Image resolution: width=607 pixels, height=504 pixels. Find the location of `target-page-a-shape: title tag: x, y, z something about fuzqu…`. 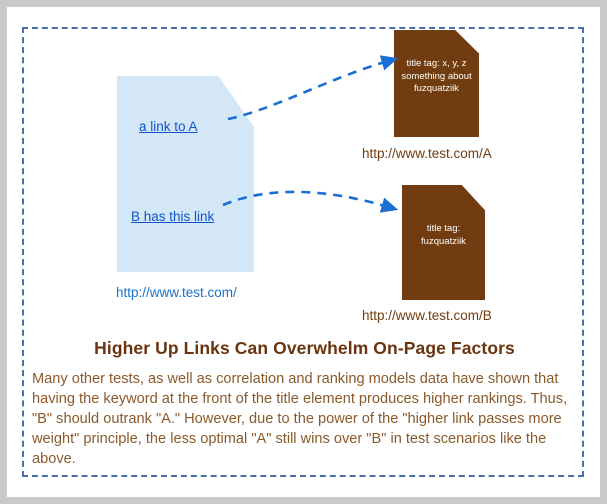

target-page-a-shape: title tag: x, y, z something about fuzqu… is located at coordinates (436, 83).